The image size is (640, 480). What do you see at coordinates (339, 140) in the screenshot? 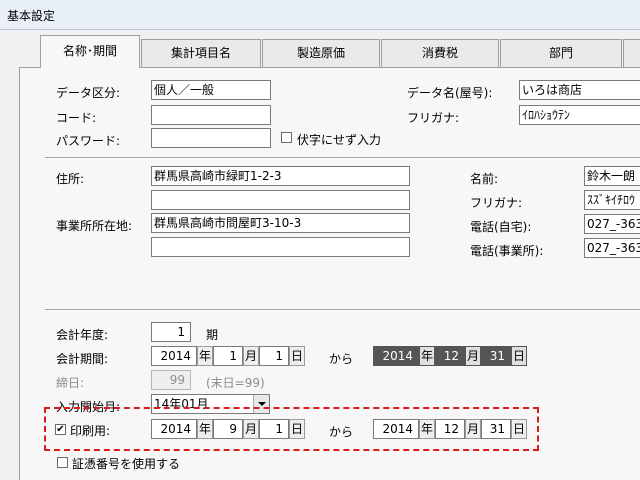
I see `hide-password-label: 伏字にせず入力` at bounding box center [339, 140].